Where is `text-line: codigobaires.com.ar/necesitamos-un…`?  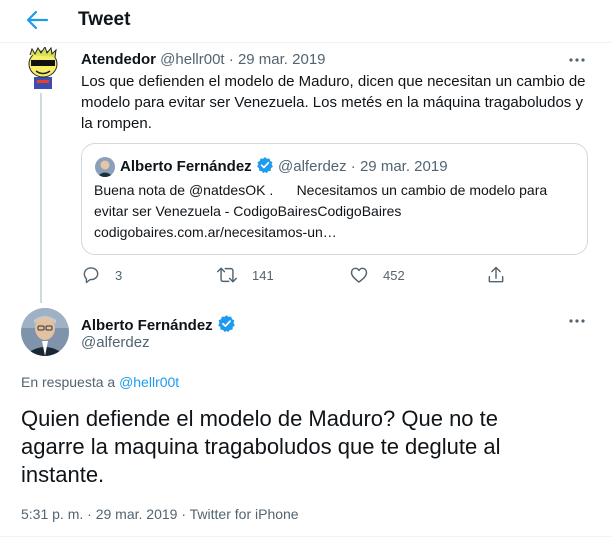
text-line: codigobaires.com.ar/necesitamos-un… is located at coordinates (215, 232).